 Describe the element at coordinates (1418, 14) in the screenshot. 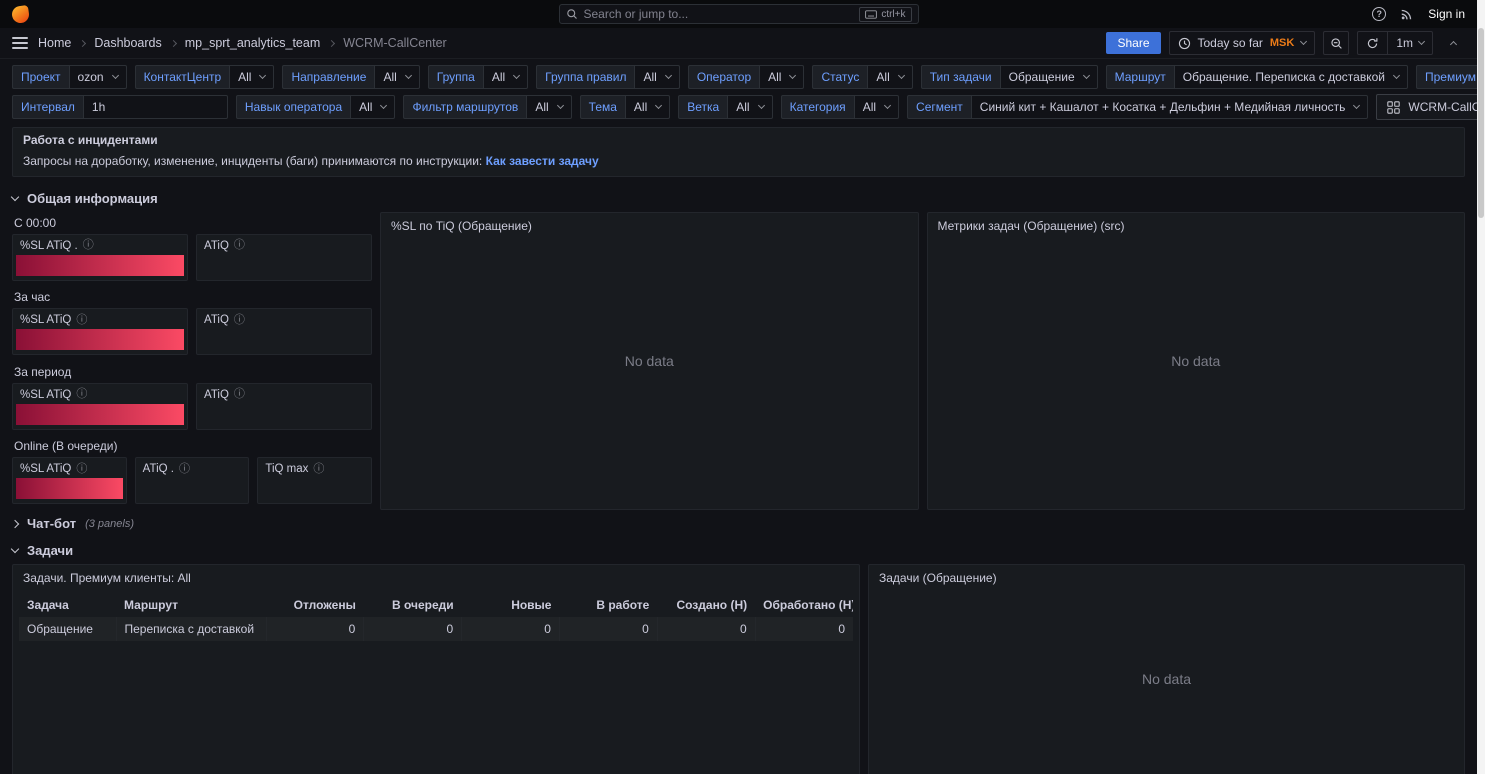

I see `topbar-right: ? Sign in` at that location.